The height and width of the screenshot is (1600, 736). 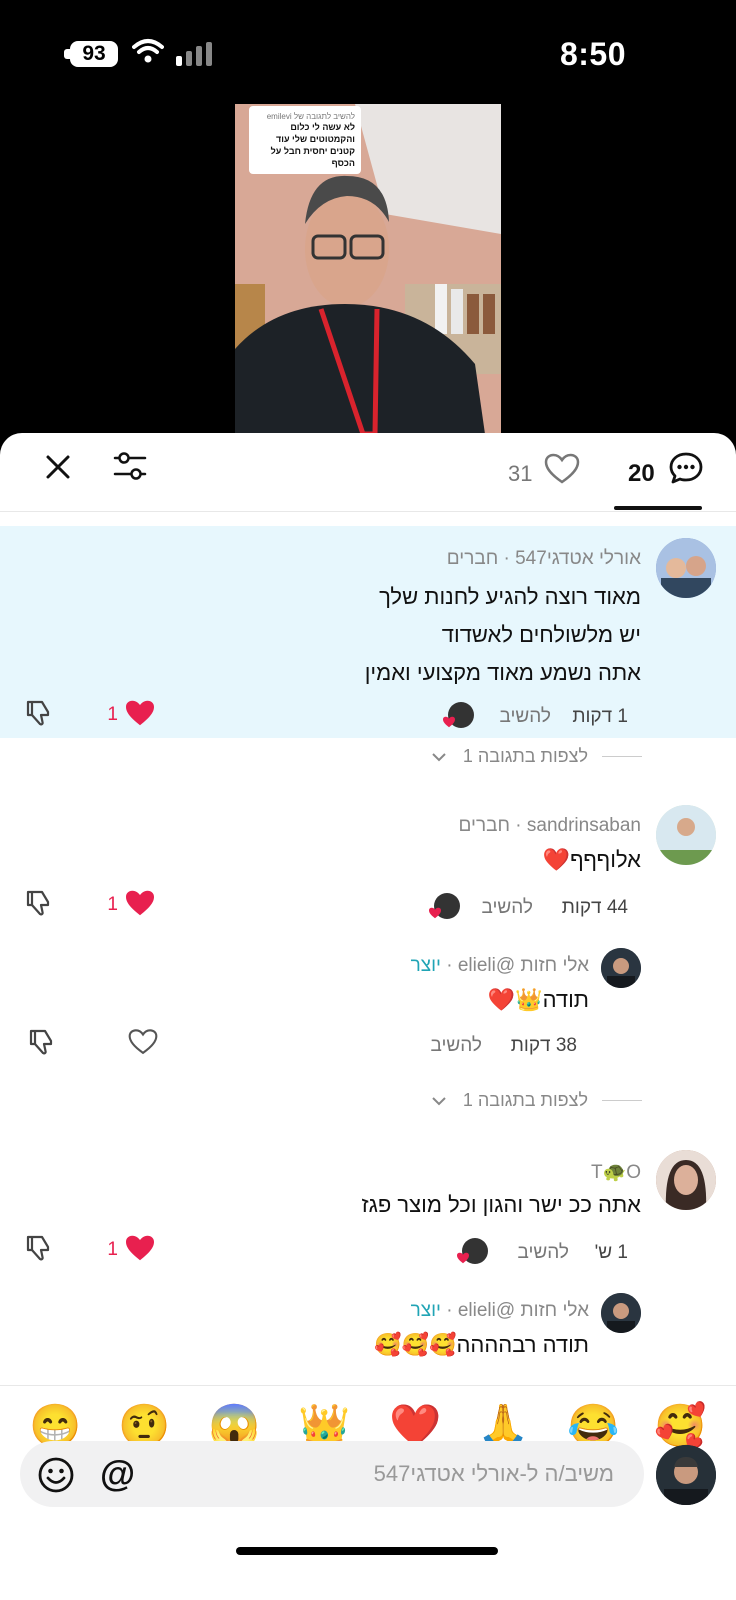 What do you see at coordinates (641, 473) in the screenshot?
I see `comments-count: 20` at bounding box center [641, 473].